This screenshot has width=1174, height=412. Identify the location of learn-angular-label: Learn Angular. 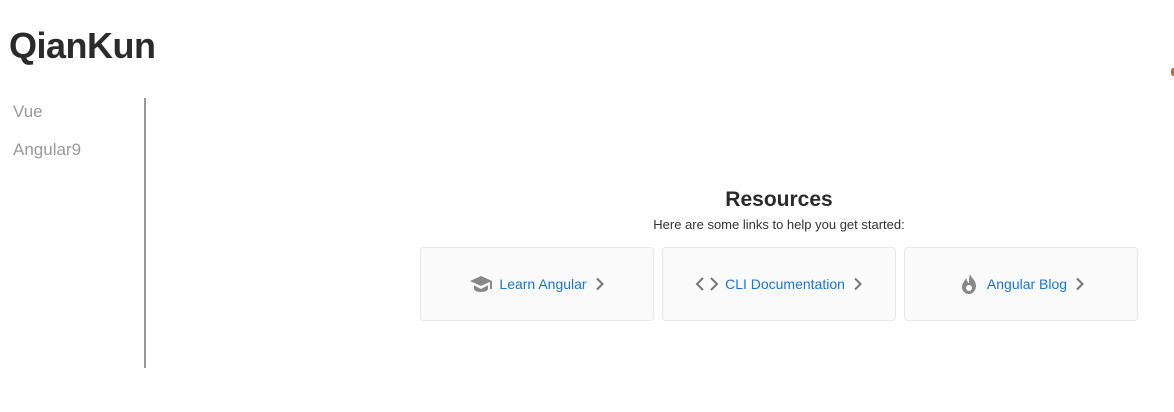
(543, 284).